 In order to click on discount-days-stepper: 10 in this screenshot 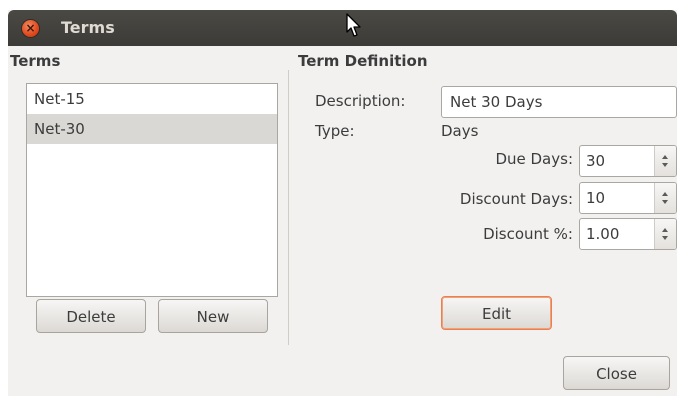, I will do `click(628, 198)`.